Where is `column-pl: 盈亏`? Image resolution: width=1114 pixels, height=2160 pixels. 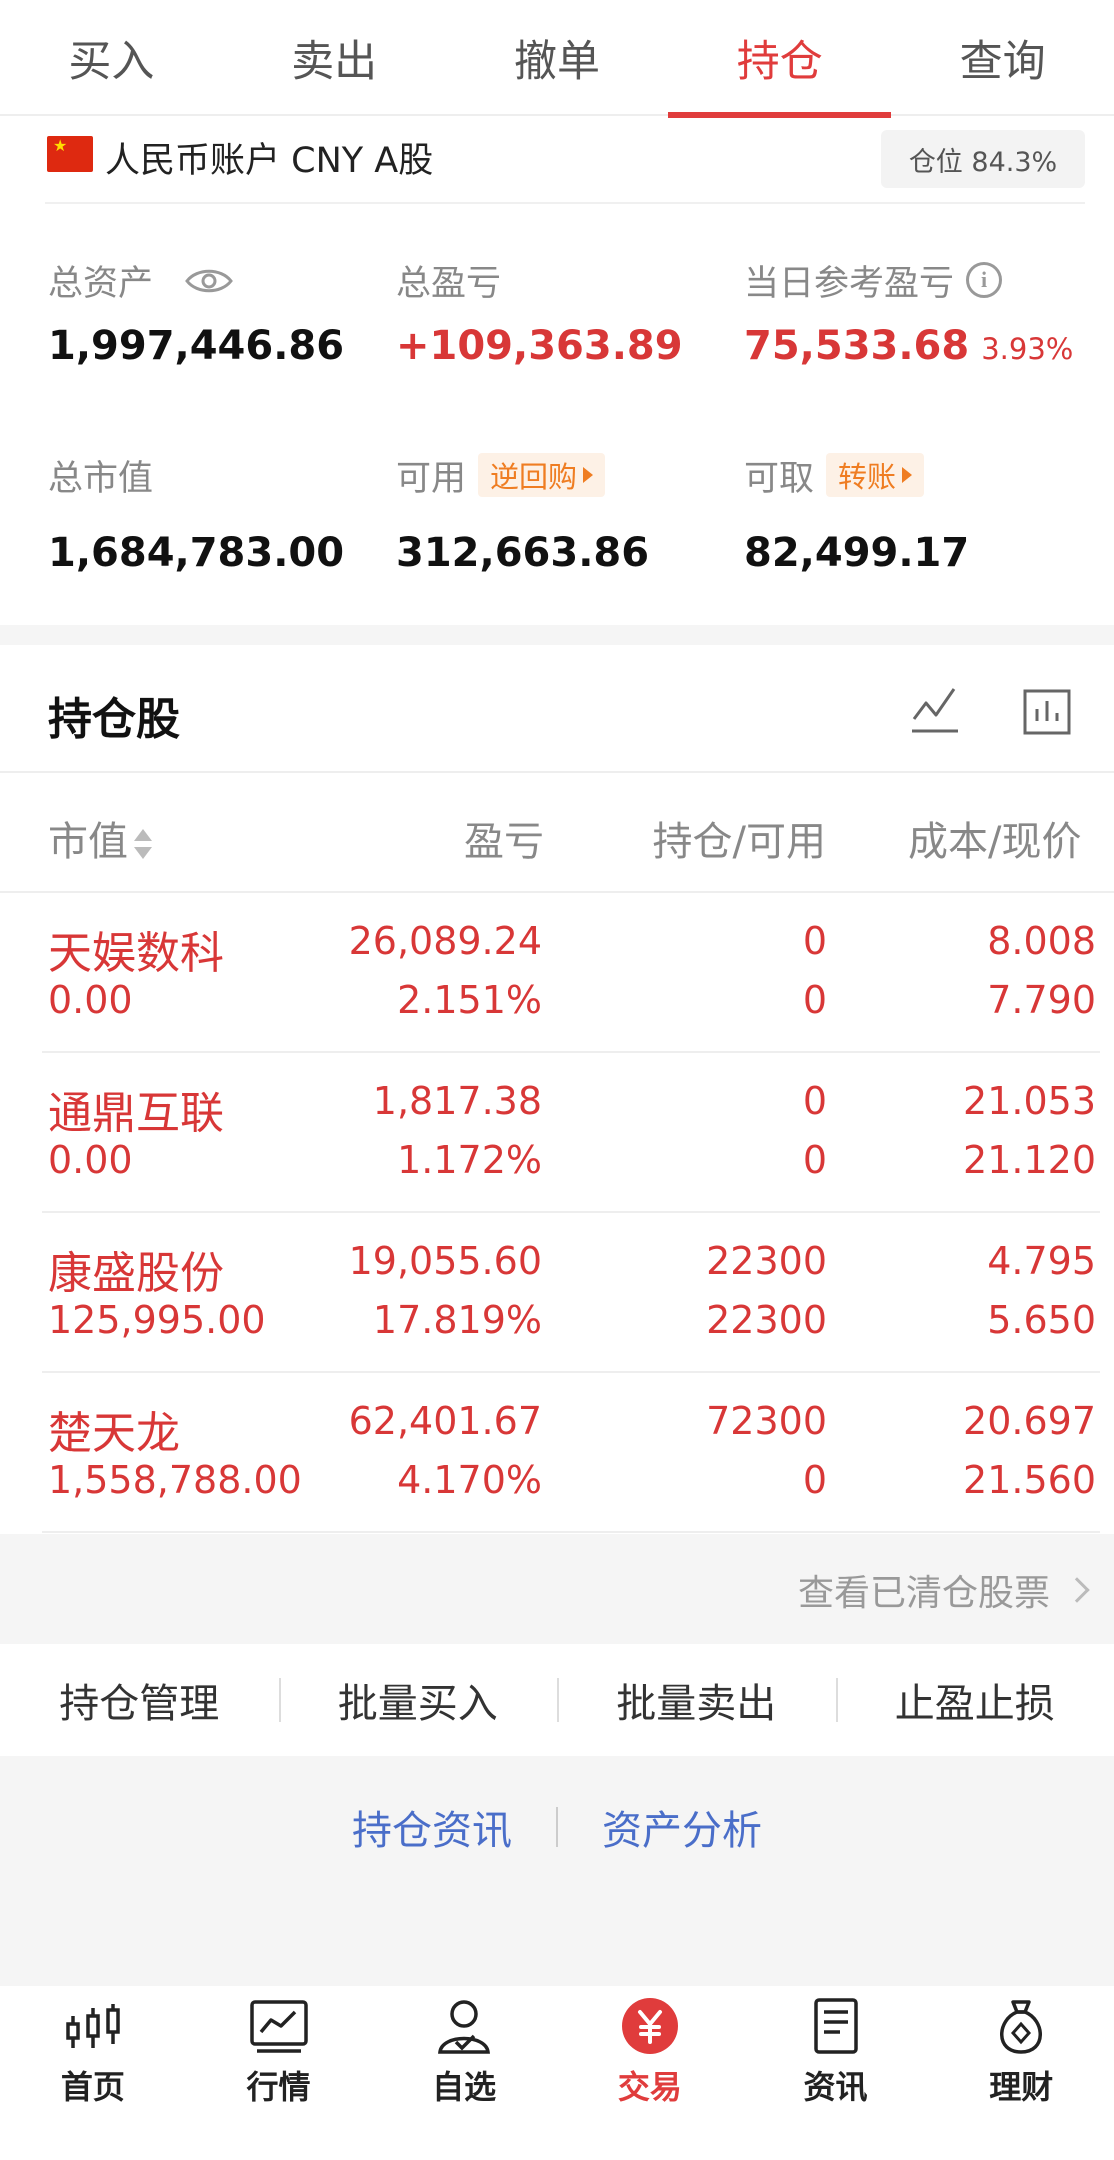 column-pl: 盈亏 is located at coordinates (504, 838).